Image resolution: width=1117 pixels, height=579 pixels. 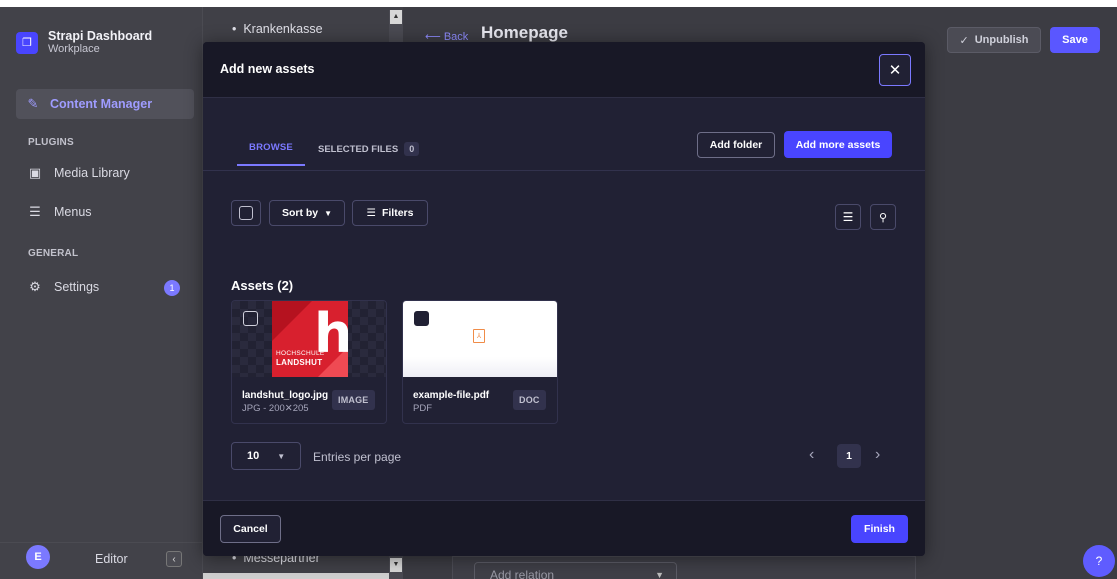 What do you see at coordinates (1075, 40) in the screenshot?
I see `save-button: Save` at bounding box center [1075, 40].